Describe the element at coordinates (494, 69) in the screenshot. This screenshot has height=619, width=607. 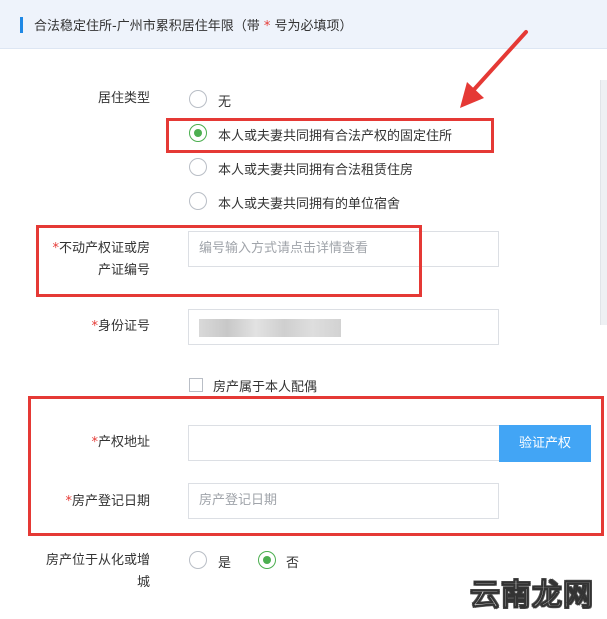
I see `red-arrow-icon` at that location.